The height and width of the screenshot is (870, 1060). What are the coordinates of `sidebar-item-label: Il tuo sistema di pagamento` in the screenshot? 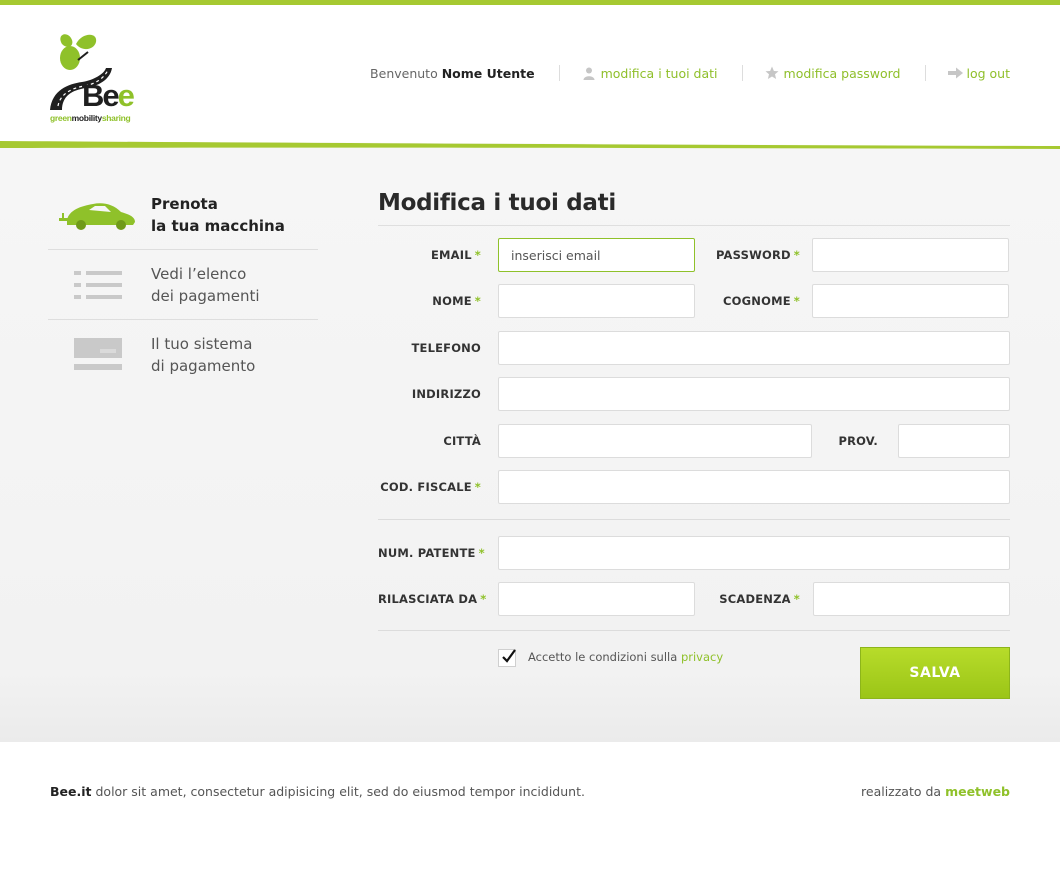 It's located at (203, 355).